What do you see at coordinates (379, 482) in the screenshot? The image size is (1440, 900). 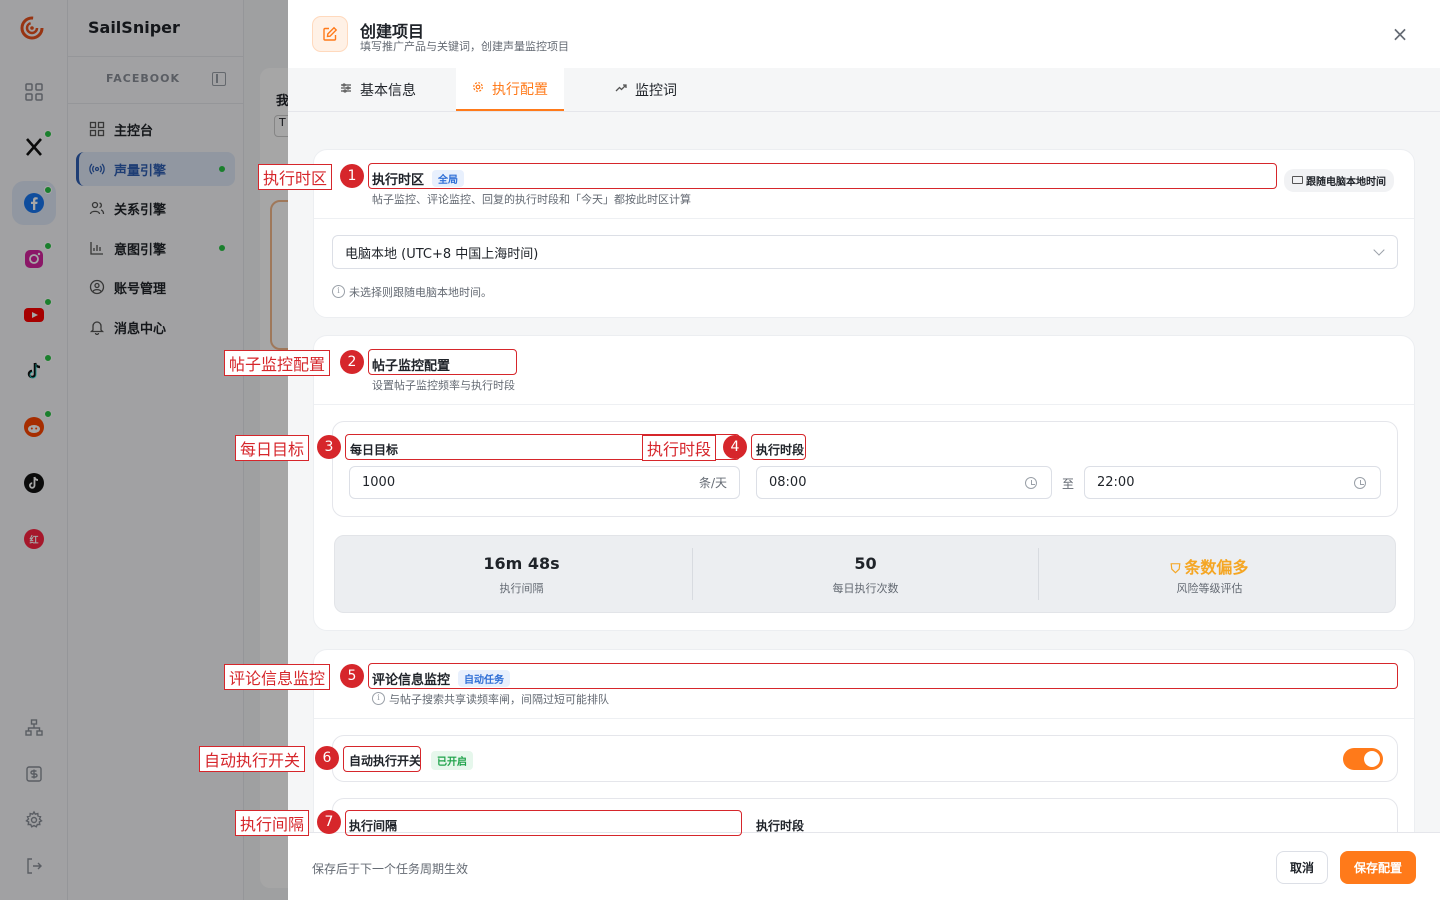 I see `daily-target-value: 1000` at bounding box center [379, 482].